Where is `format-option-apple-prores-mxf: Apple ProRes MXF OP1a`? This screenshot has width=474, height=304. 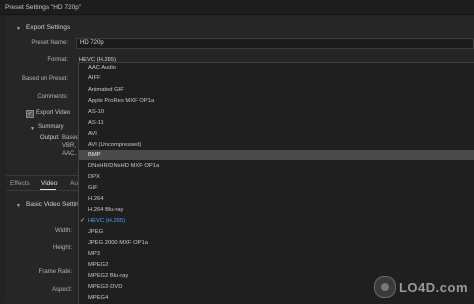 format-option-apple-prores-mxf: Apple ProRes MXF OP1a is located at coordinates (276, 101).